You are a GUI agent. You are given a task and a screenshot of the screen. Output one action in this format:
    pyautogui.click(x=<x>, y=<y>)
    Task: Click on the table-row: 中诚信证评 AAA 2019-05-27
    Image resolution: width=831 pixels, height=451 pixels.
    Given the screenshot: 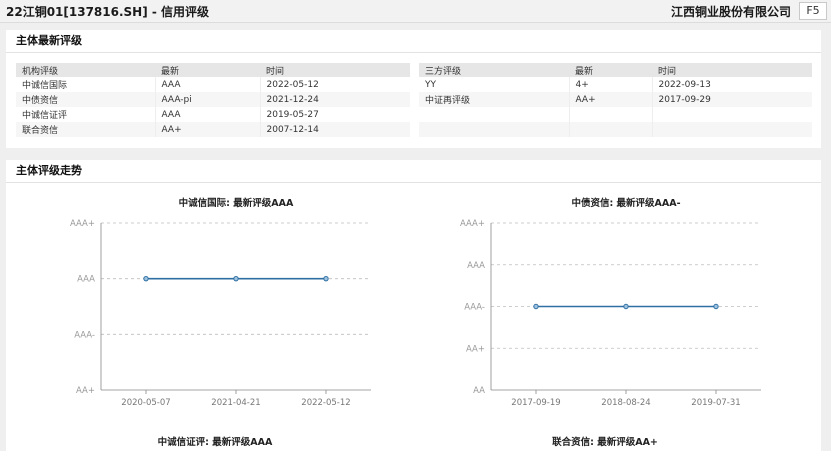 What is the action you would take?
    pyautogui.click(x=213, y=114)
    